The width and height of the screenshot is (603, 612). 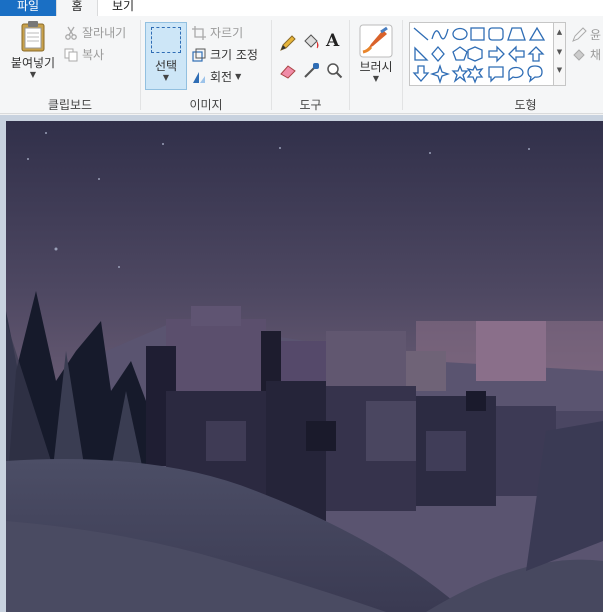 I want to click on paste-button: 붙여넣기 ▼, so click(x=33, y=55).